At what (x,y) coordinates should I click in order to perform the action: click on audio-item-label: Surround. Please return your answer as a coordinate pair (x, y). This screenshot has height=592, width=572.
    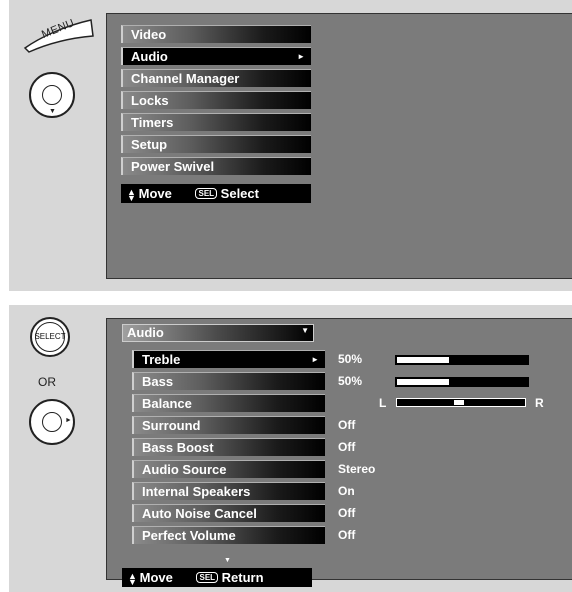
    Looking at the image, I should click on (171, 425).